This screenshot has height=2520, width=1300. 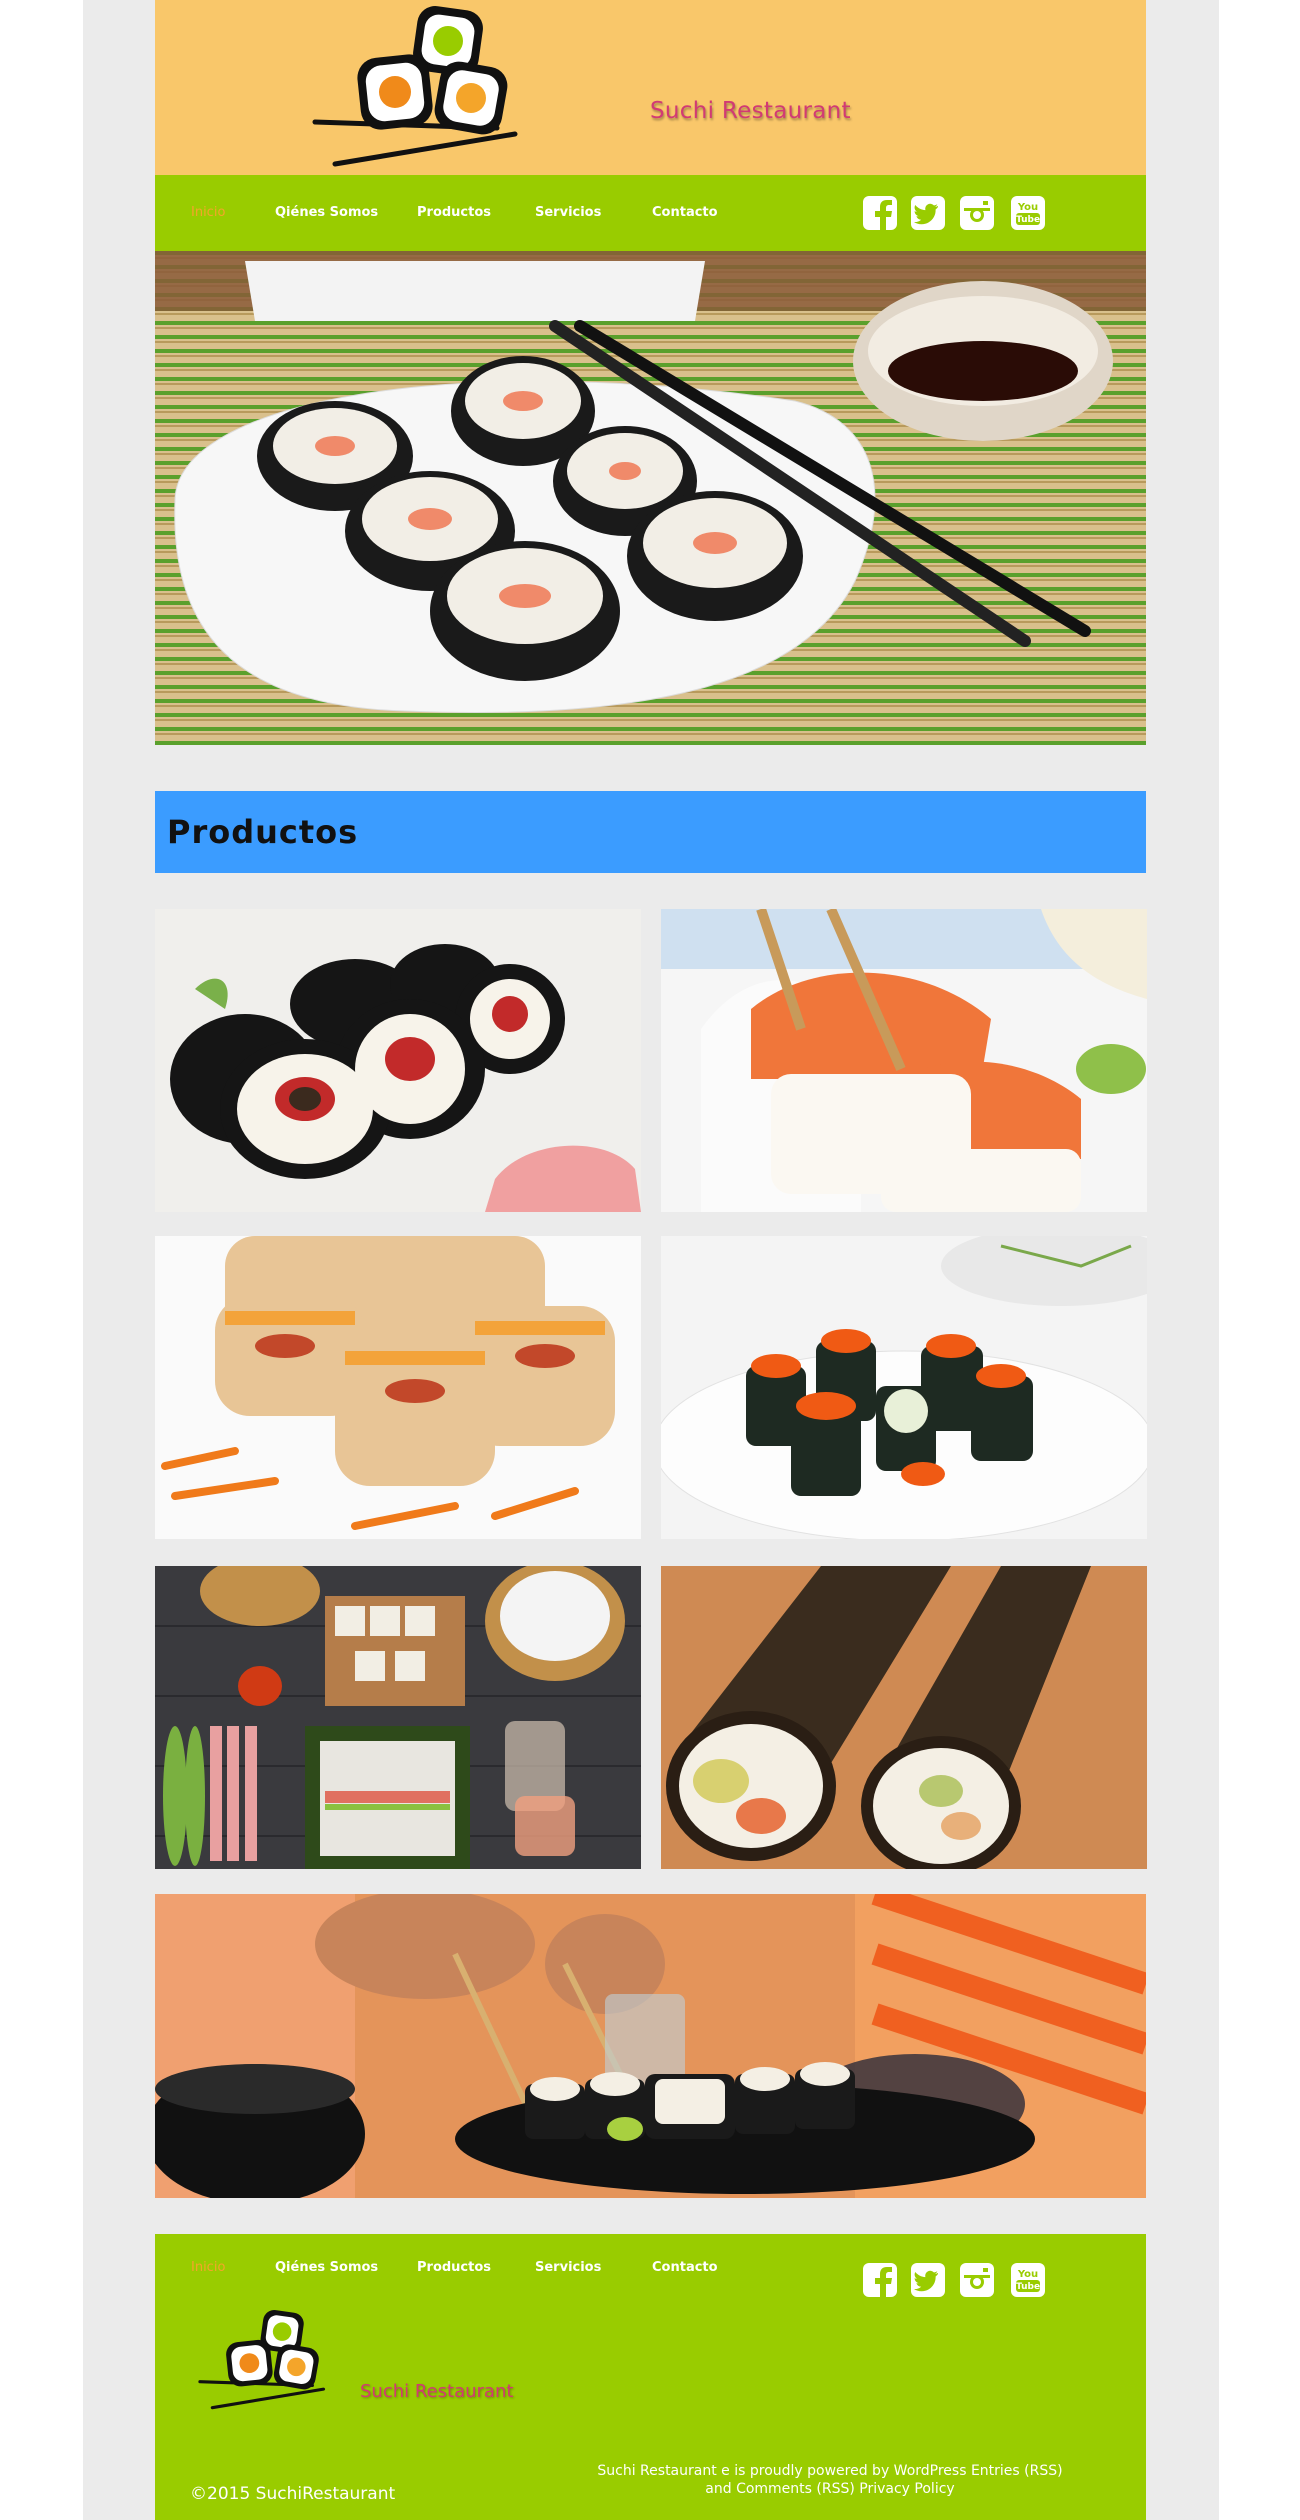 What do you see at coordinates (326, 212) in the screenshot?
I see `nav-item-quienes-somos: Qiénes Somos` at bounding box center [326, 212].